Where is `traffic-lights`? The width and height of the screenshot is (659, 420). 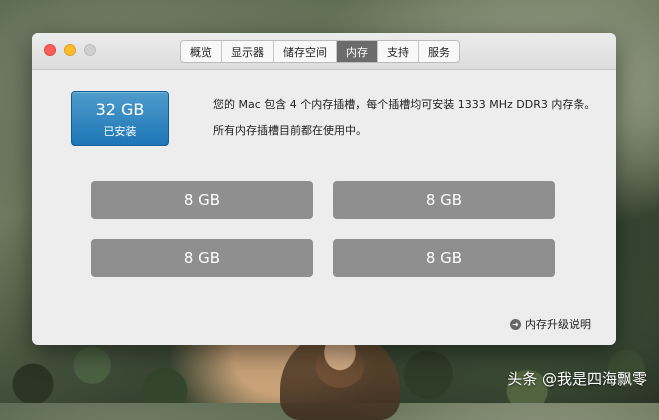
traffic-lights is located at coordinates (70, 50).